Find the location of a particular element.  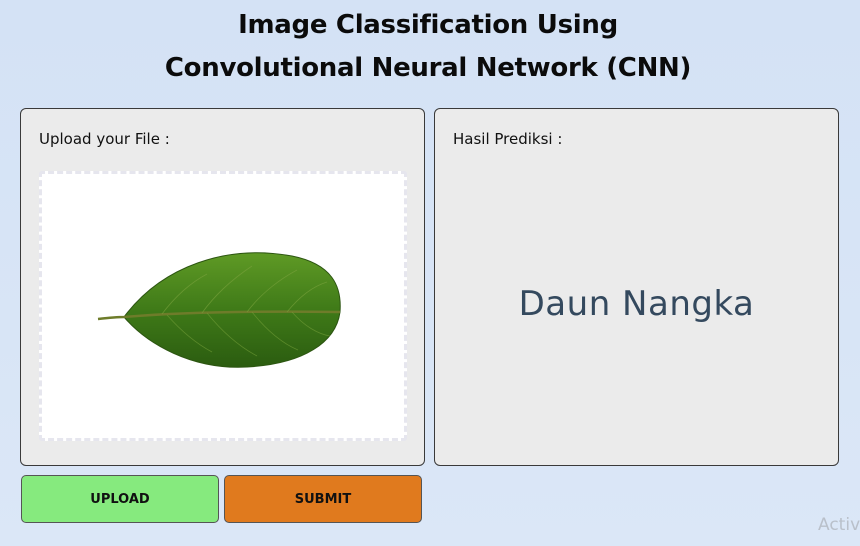

upload-label: Upload your File : is located at coordinates (104, 139).